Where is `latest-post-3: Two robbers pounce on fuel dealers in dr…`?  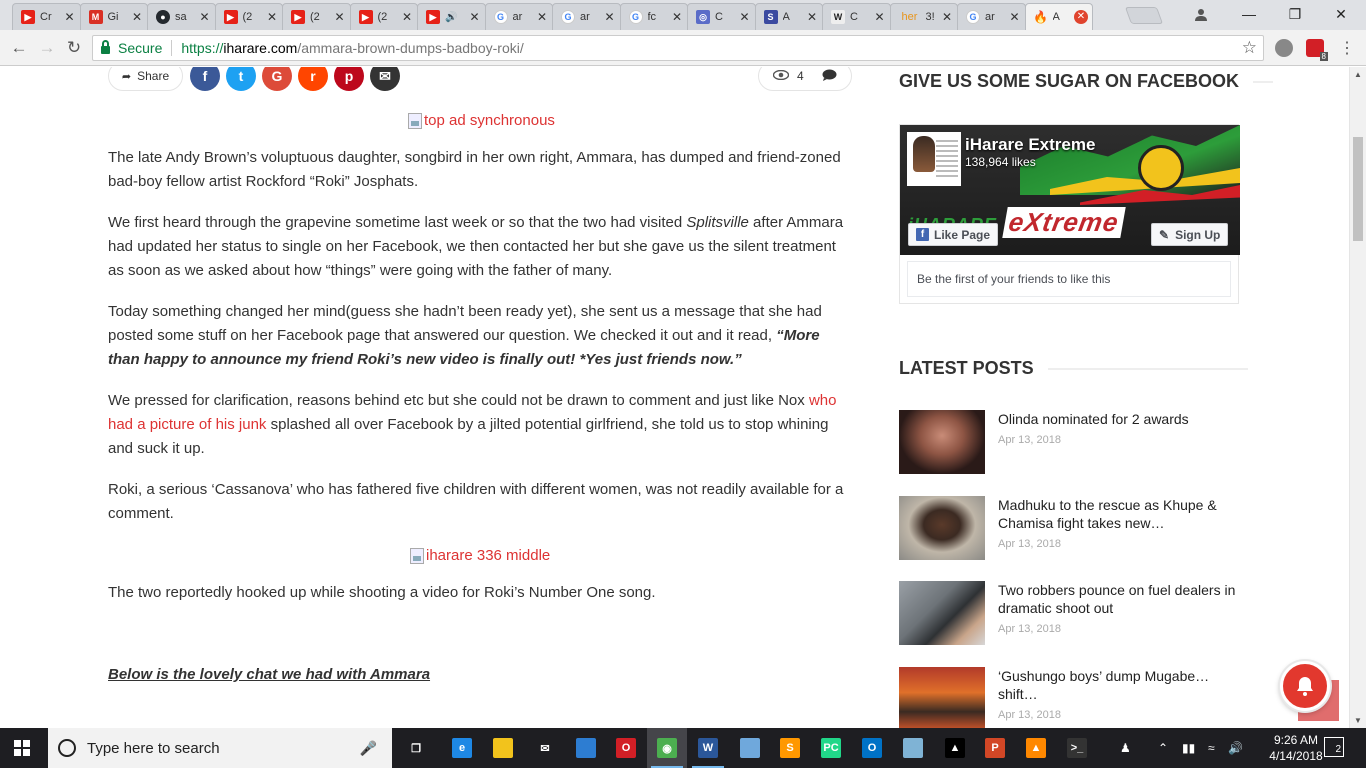 latest-post-3: Two robbers pounce on fuel dealers in dr… is located at coordinates (1069, 613).